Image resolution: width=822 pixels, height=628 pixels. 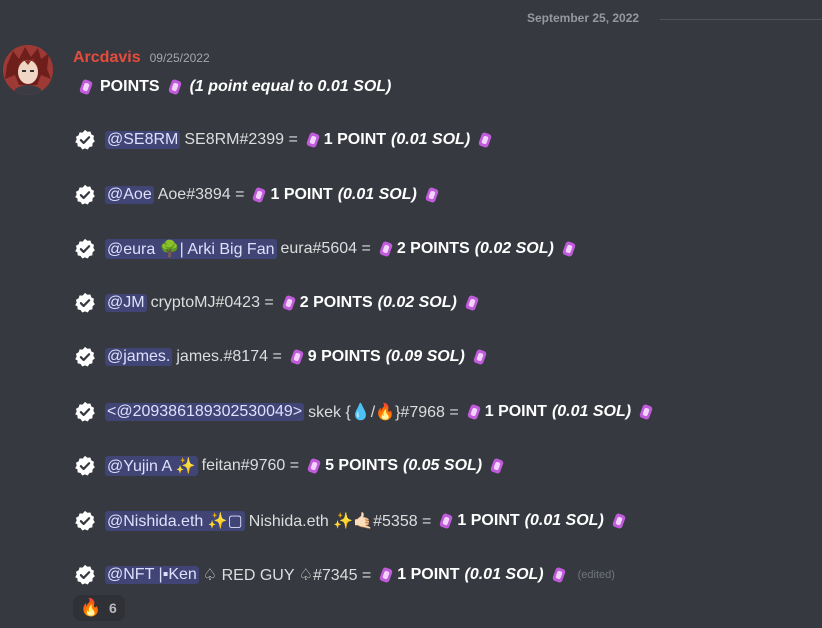 What do you see at coordinates (361, 465) in the screenshot?
I see `points-amount: 5 POINTS` at bounding box center [361, 465].